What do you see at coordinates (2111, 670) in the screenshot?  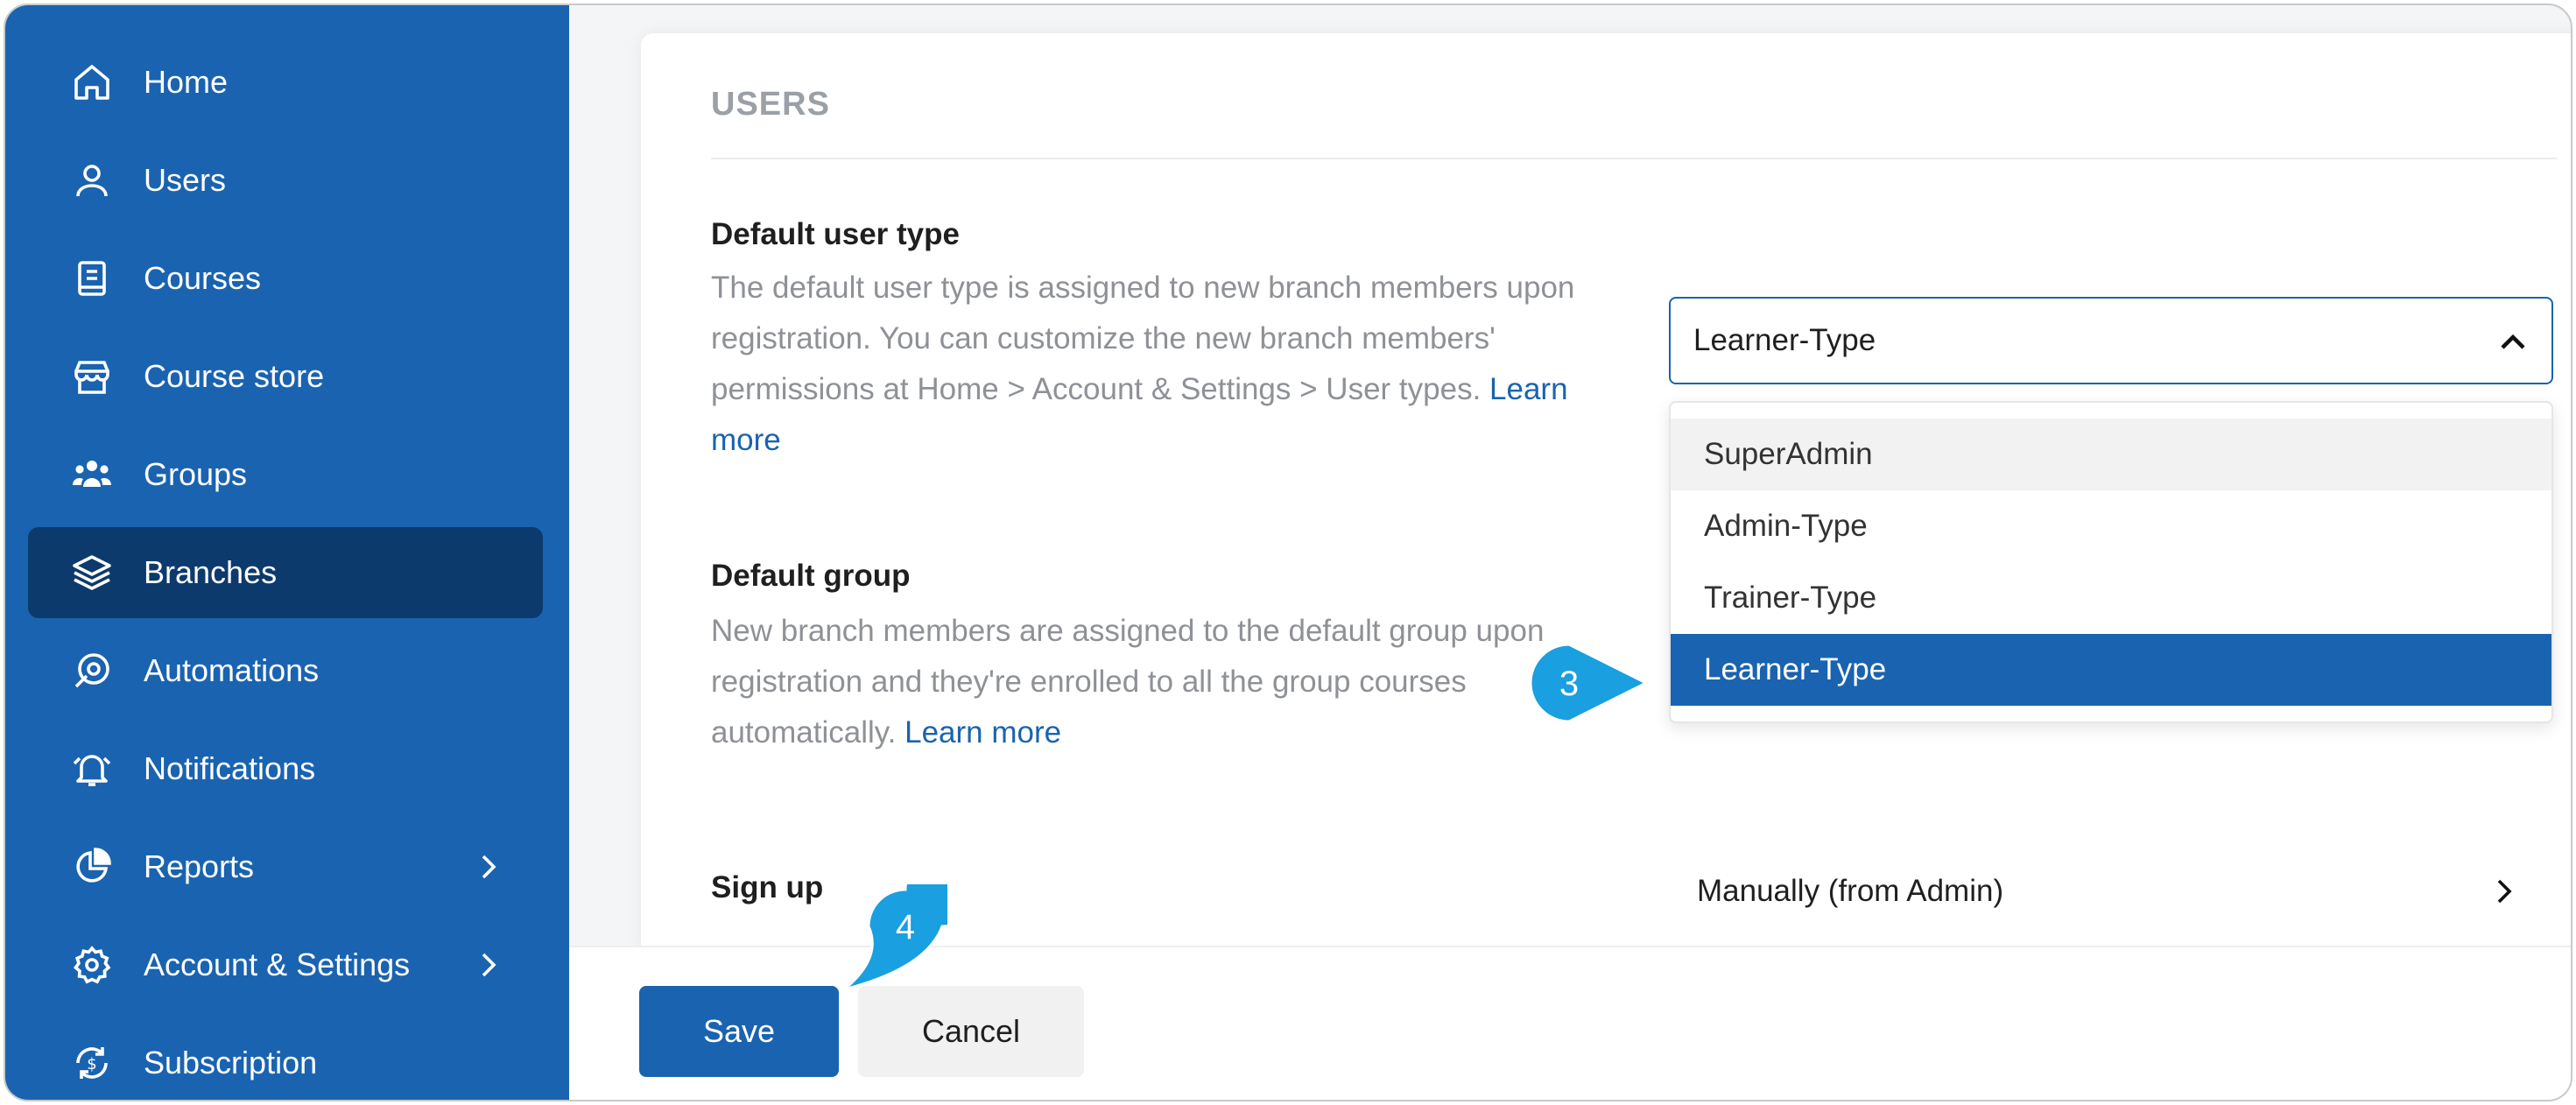 I see `option-learner-type: Learner-Type` at bounding box center [2111, 670].